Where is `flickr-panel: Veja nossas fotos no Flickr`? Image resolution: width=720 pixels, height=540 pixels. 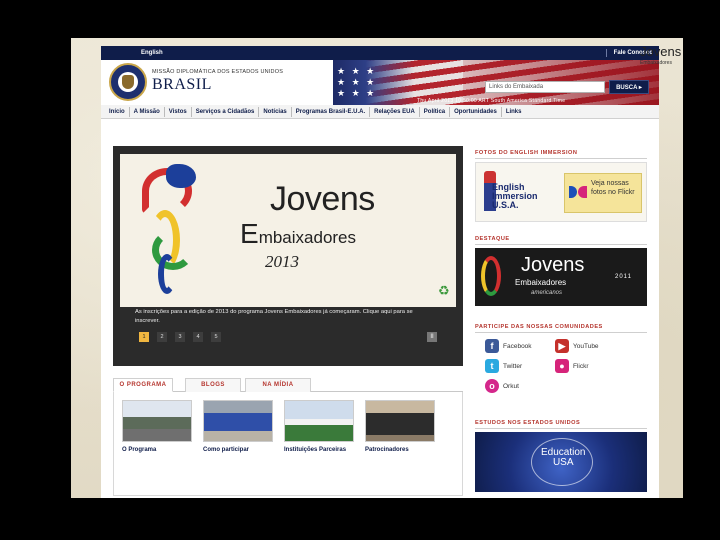
flickr-panel: Veja nossas fotos no Flickr is located at coordinates (603, 193).